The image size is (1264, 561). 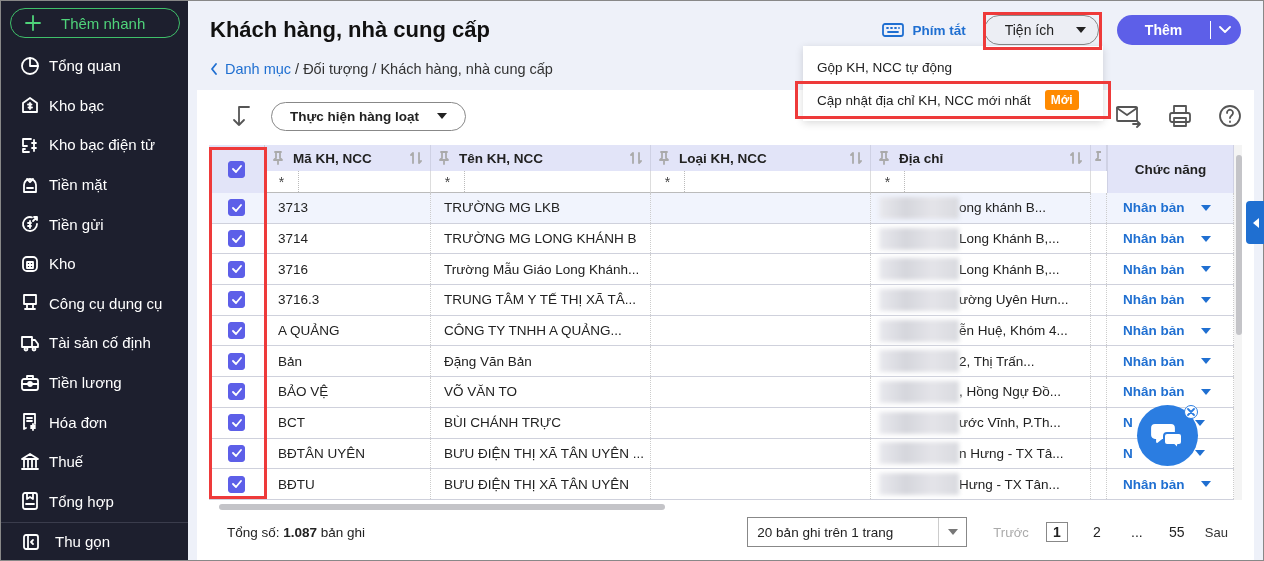 What do you see at coordinates (95, 66) in the screenshot?
I see `sidebar-item: Tổng quan` at bounding box center [95, 66].